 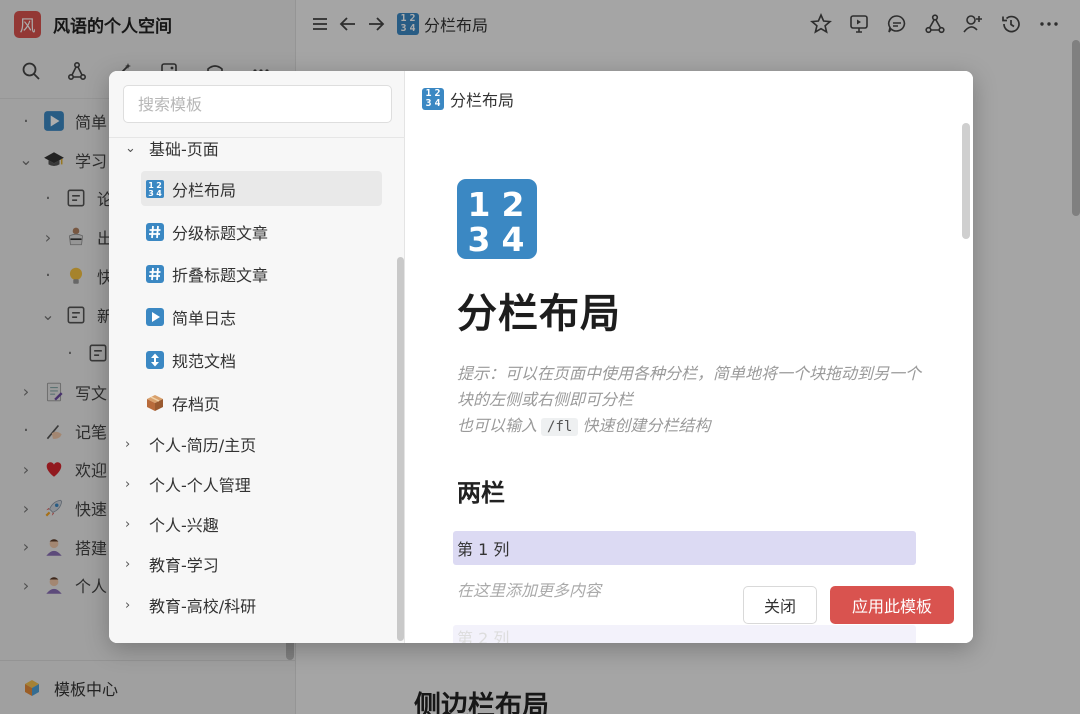 I want to click on template-item: 1 2 3 4 分栏布局, so click(x=261, y=188).